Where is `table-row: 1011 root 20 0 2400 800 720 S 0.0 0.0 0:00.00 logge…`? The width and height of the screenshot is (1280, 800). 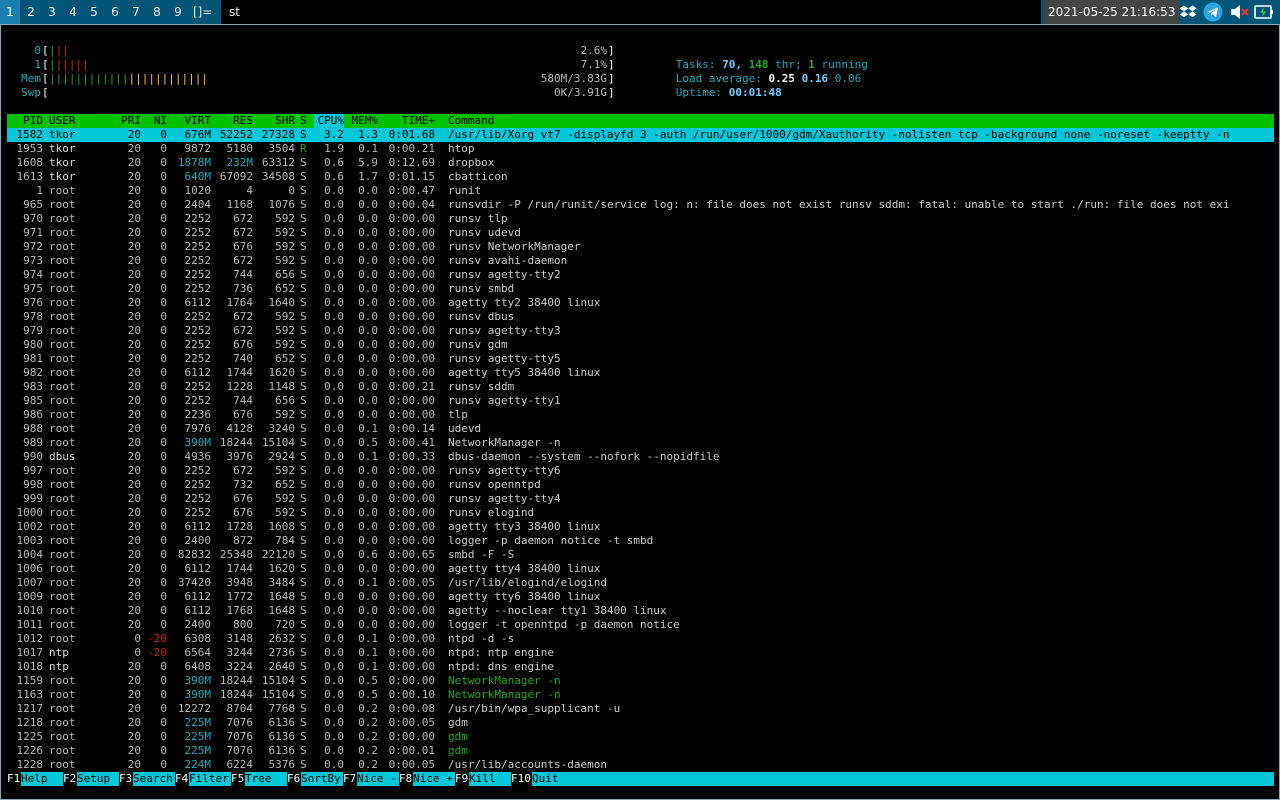
table-row: 1011 root 20 0 2400 800 720 S 0.0 0.0 0:00.00 logge… is located at coordinates (640, 625).